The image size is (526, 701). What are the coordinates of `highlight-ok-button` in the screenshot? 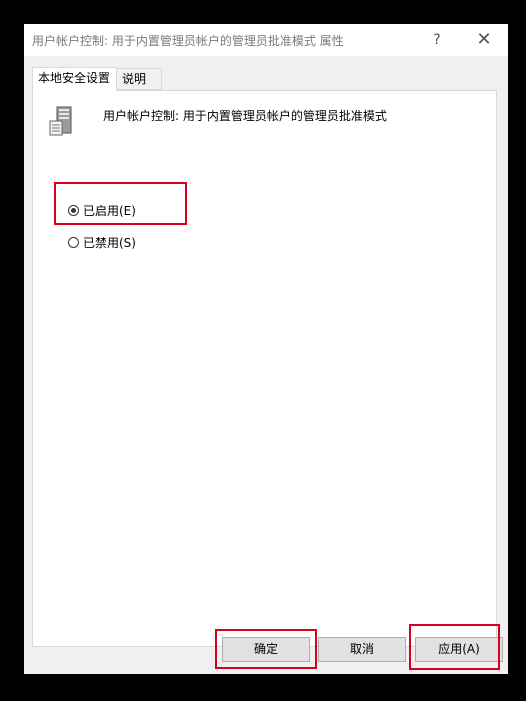 It's located at (266, 649).